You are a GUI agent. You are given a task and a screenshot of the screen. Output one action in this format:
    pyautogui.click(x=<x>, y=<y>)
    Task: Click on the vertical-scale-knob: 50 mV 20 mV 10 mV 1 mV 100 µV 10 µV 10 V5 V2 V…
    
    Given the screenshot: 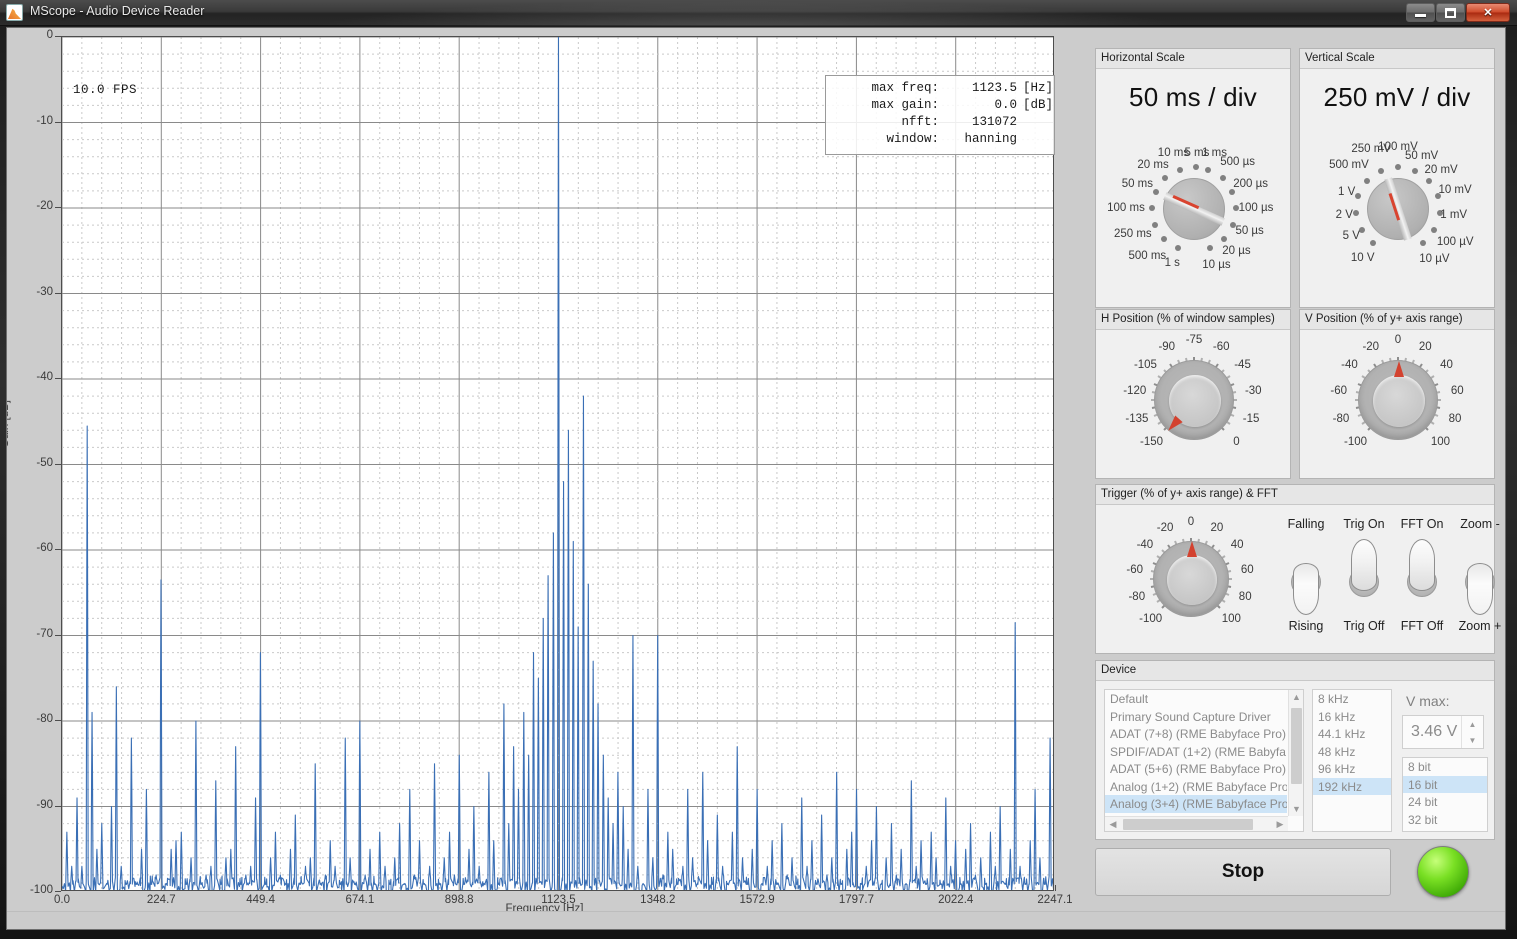 What is the action you would take?
    pyautogui.click(x=1398, y=222)
    